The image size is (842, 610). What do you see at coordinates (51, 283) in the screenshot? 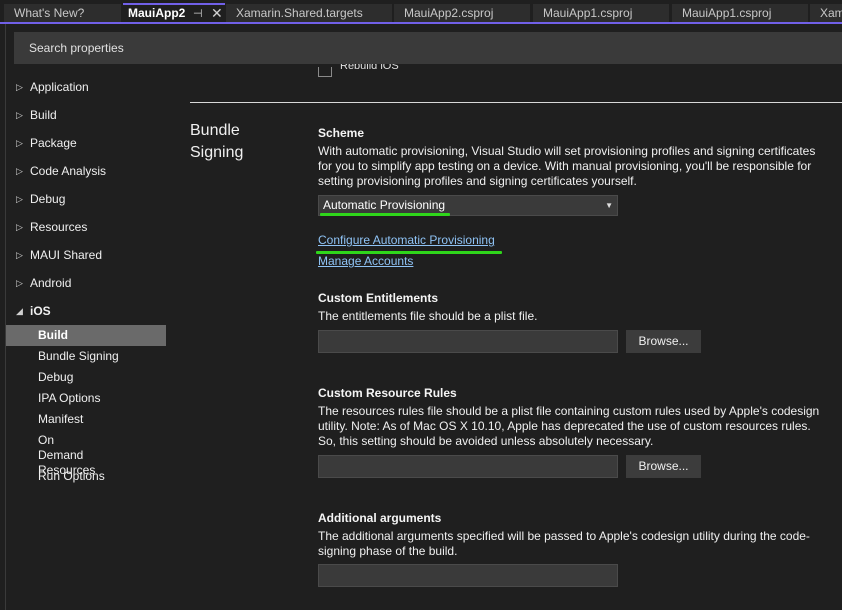
I see `nav-item-label: Android` at bounding box center [51, 283].